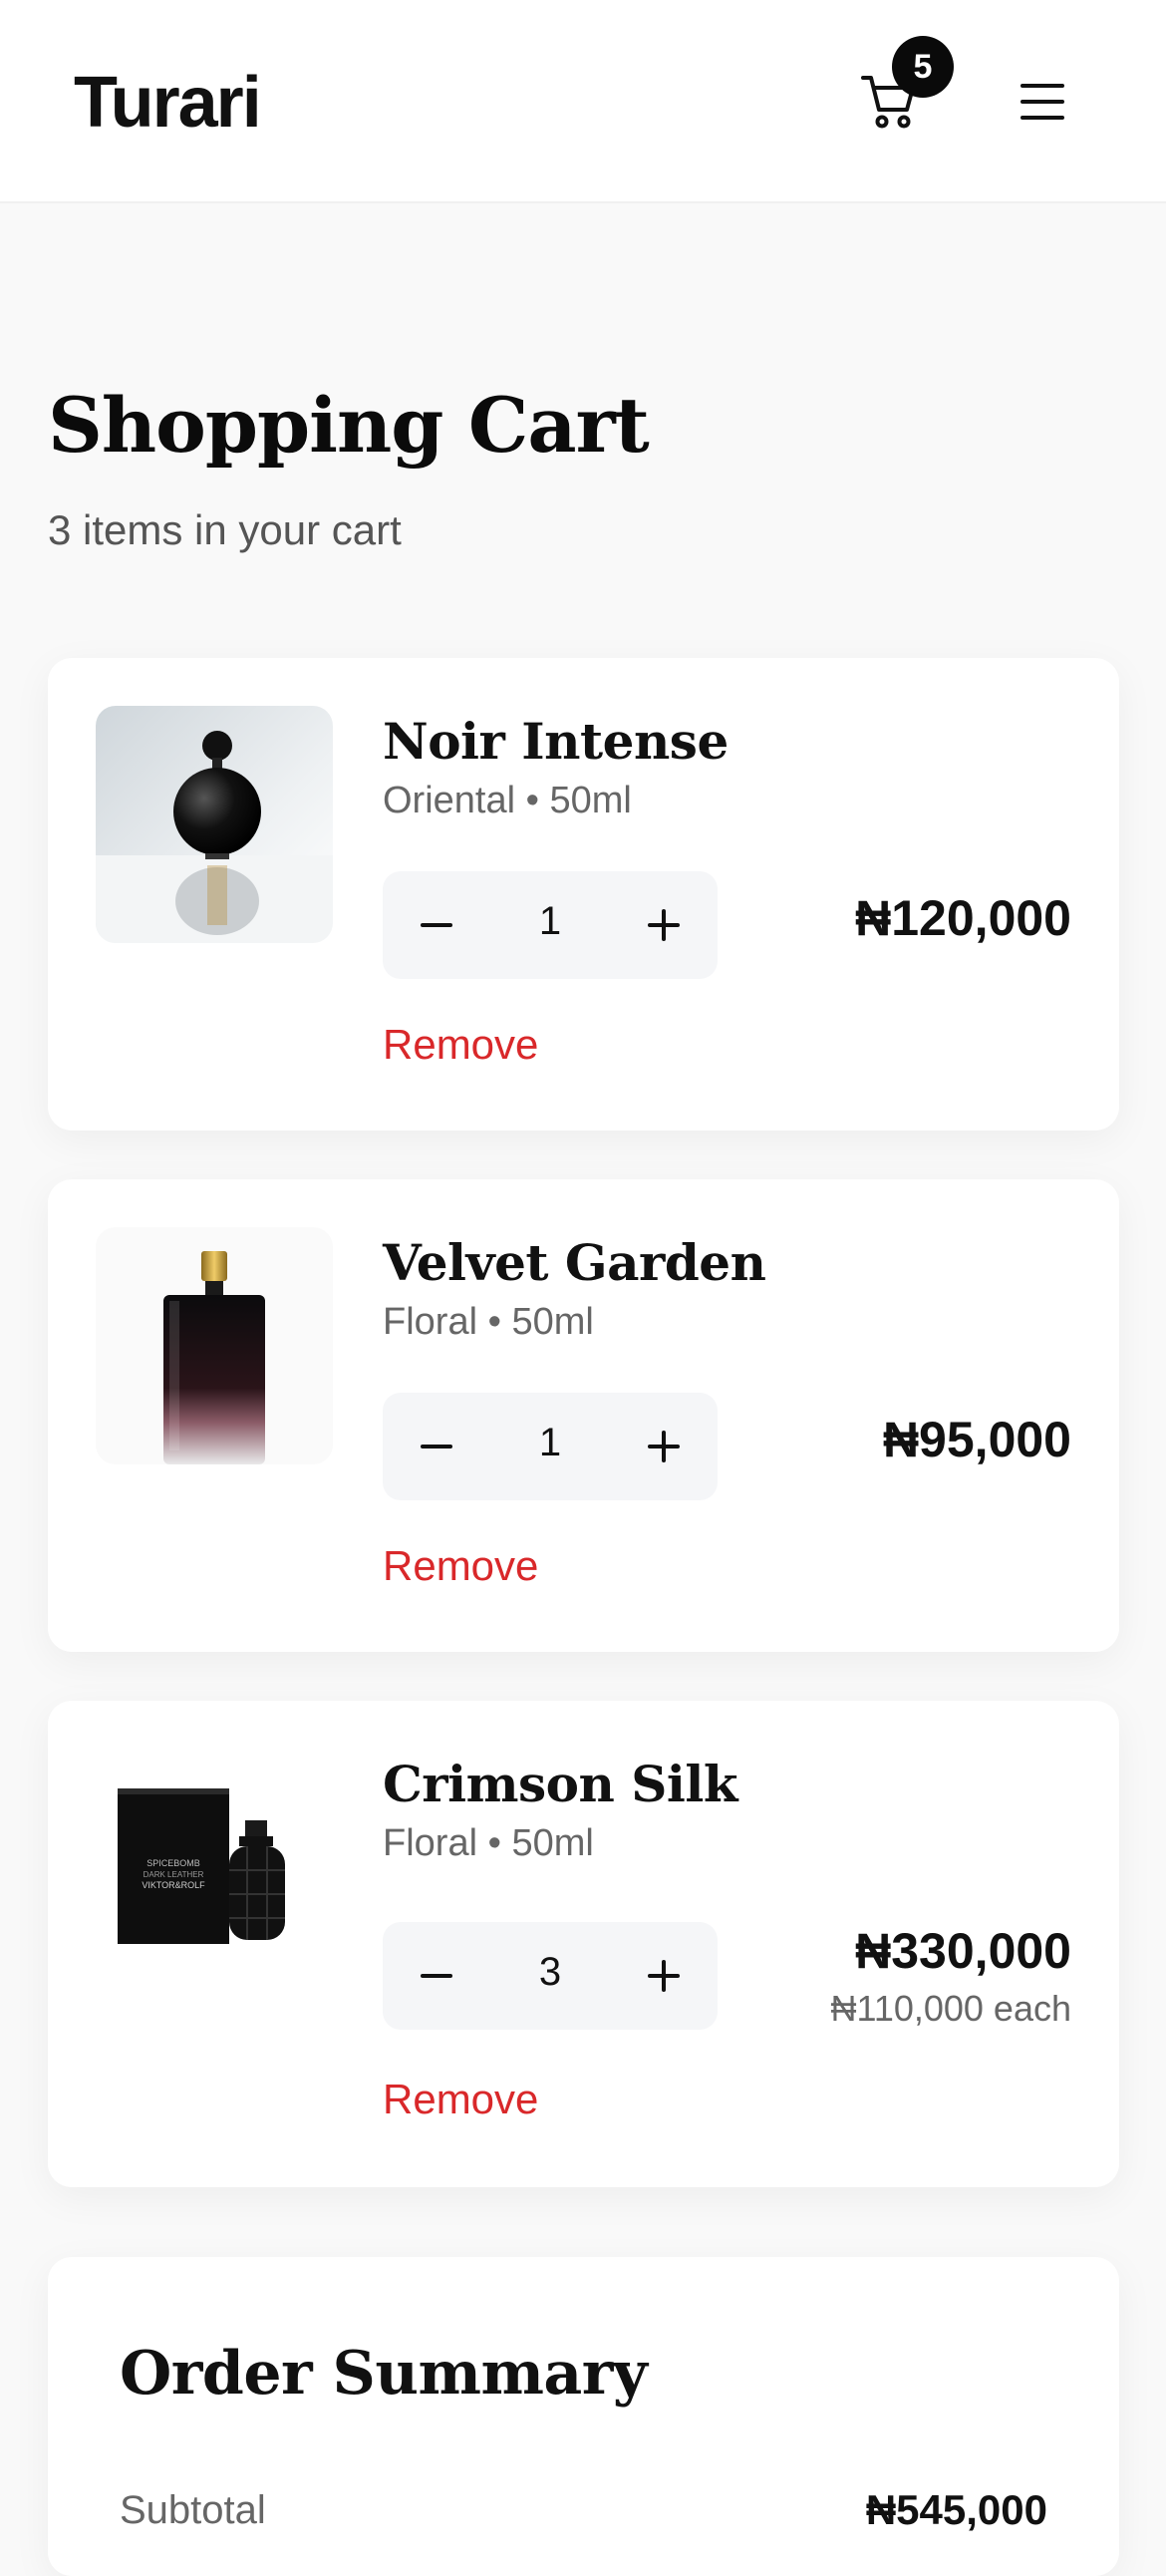 The height and width of the screenshot is (2576, 1166). I want to click on line-total: ₦330,000, so click(963, 1951).